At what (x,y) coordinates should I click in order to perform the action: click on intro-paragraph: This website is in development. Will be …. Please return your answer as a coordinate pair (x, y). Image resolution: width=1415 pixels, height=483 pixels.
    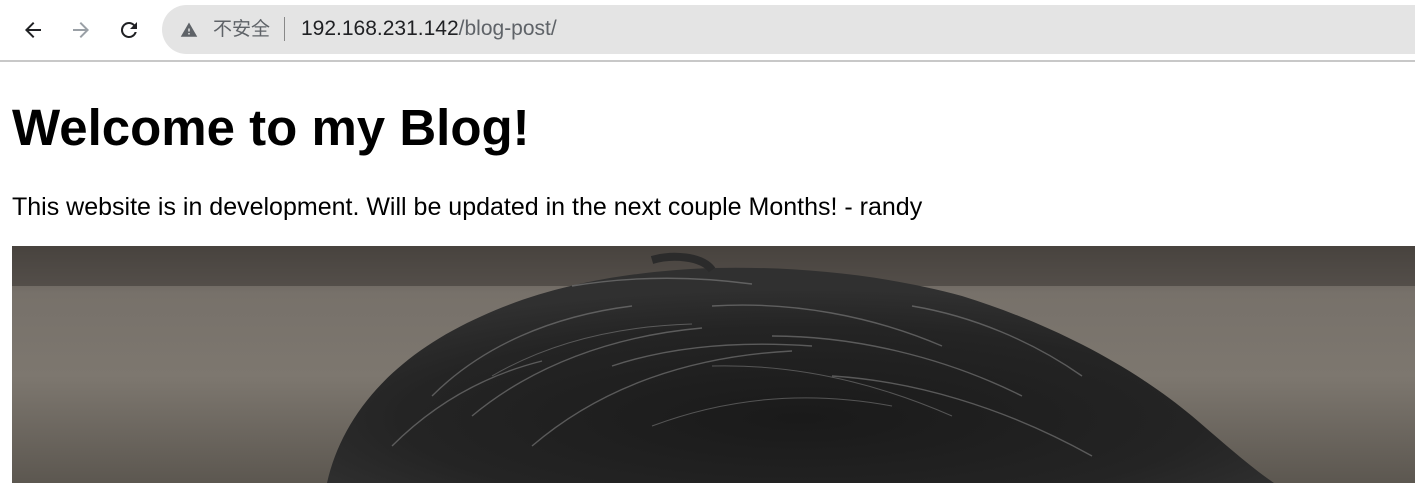
    Looking at the image, I should click on (467, 207).